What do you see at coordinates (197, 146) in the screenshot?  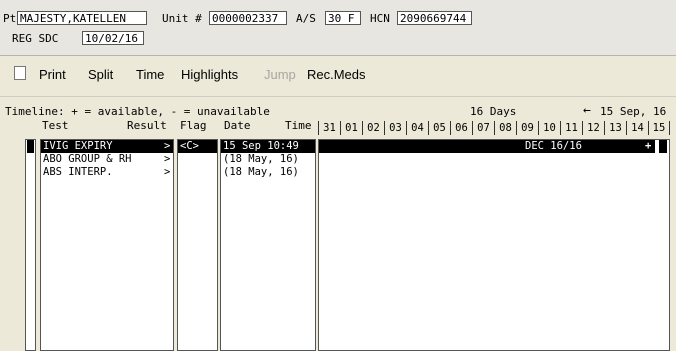 I see `flag-cell: <C>` at bounding box center [197, 146].